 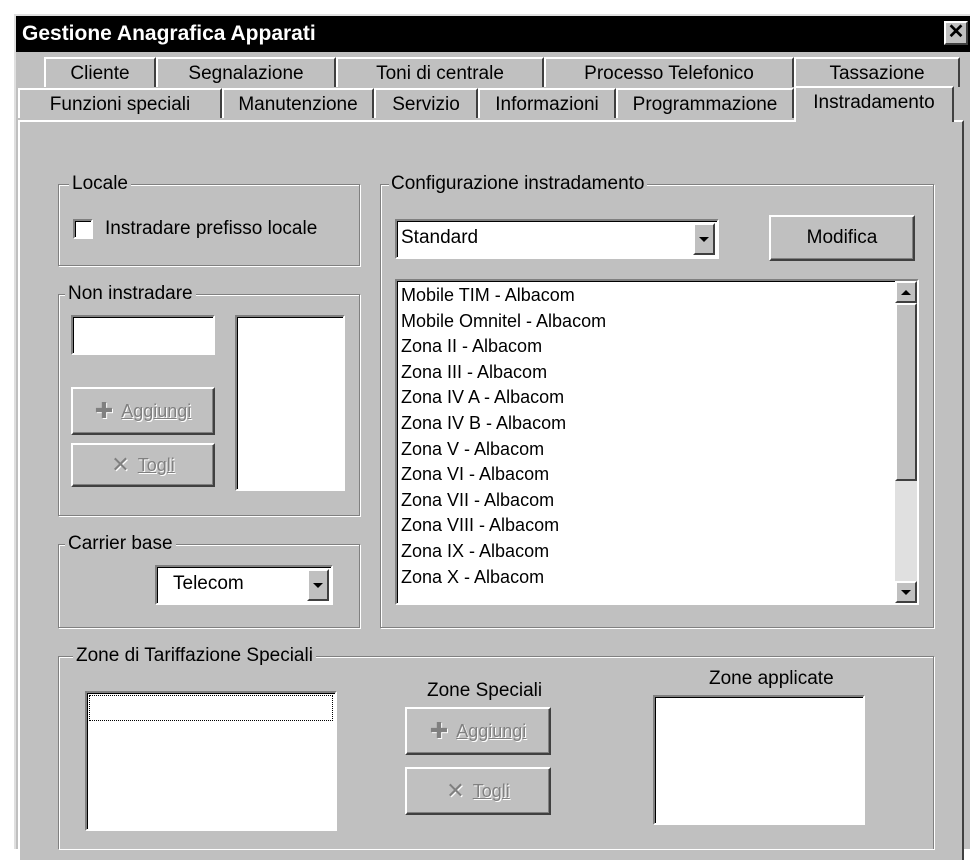 What do you see at coordinates (491, 790) in the screenshot?
I see `zone-togli-label: Togli` at bounding box center [491, 790].